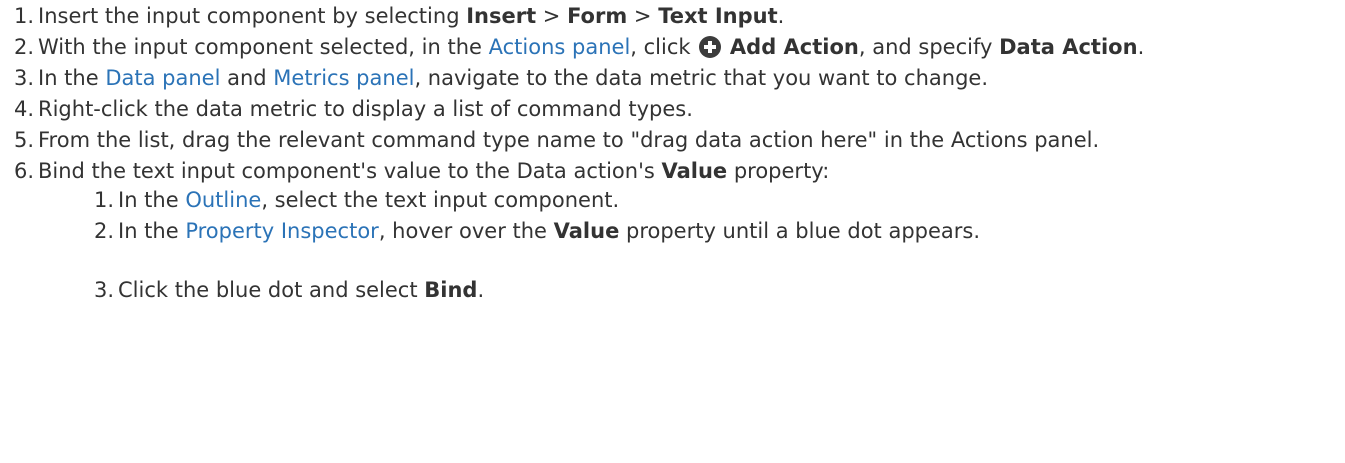  I want to click on bind-label: Bind, so click(451, 290).